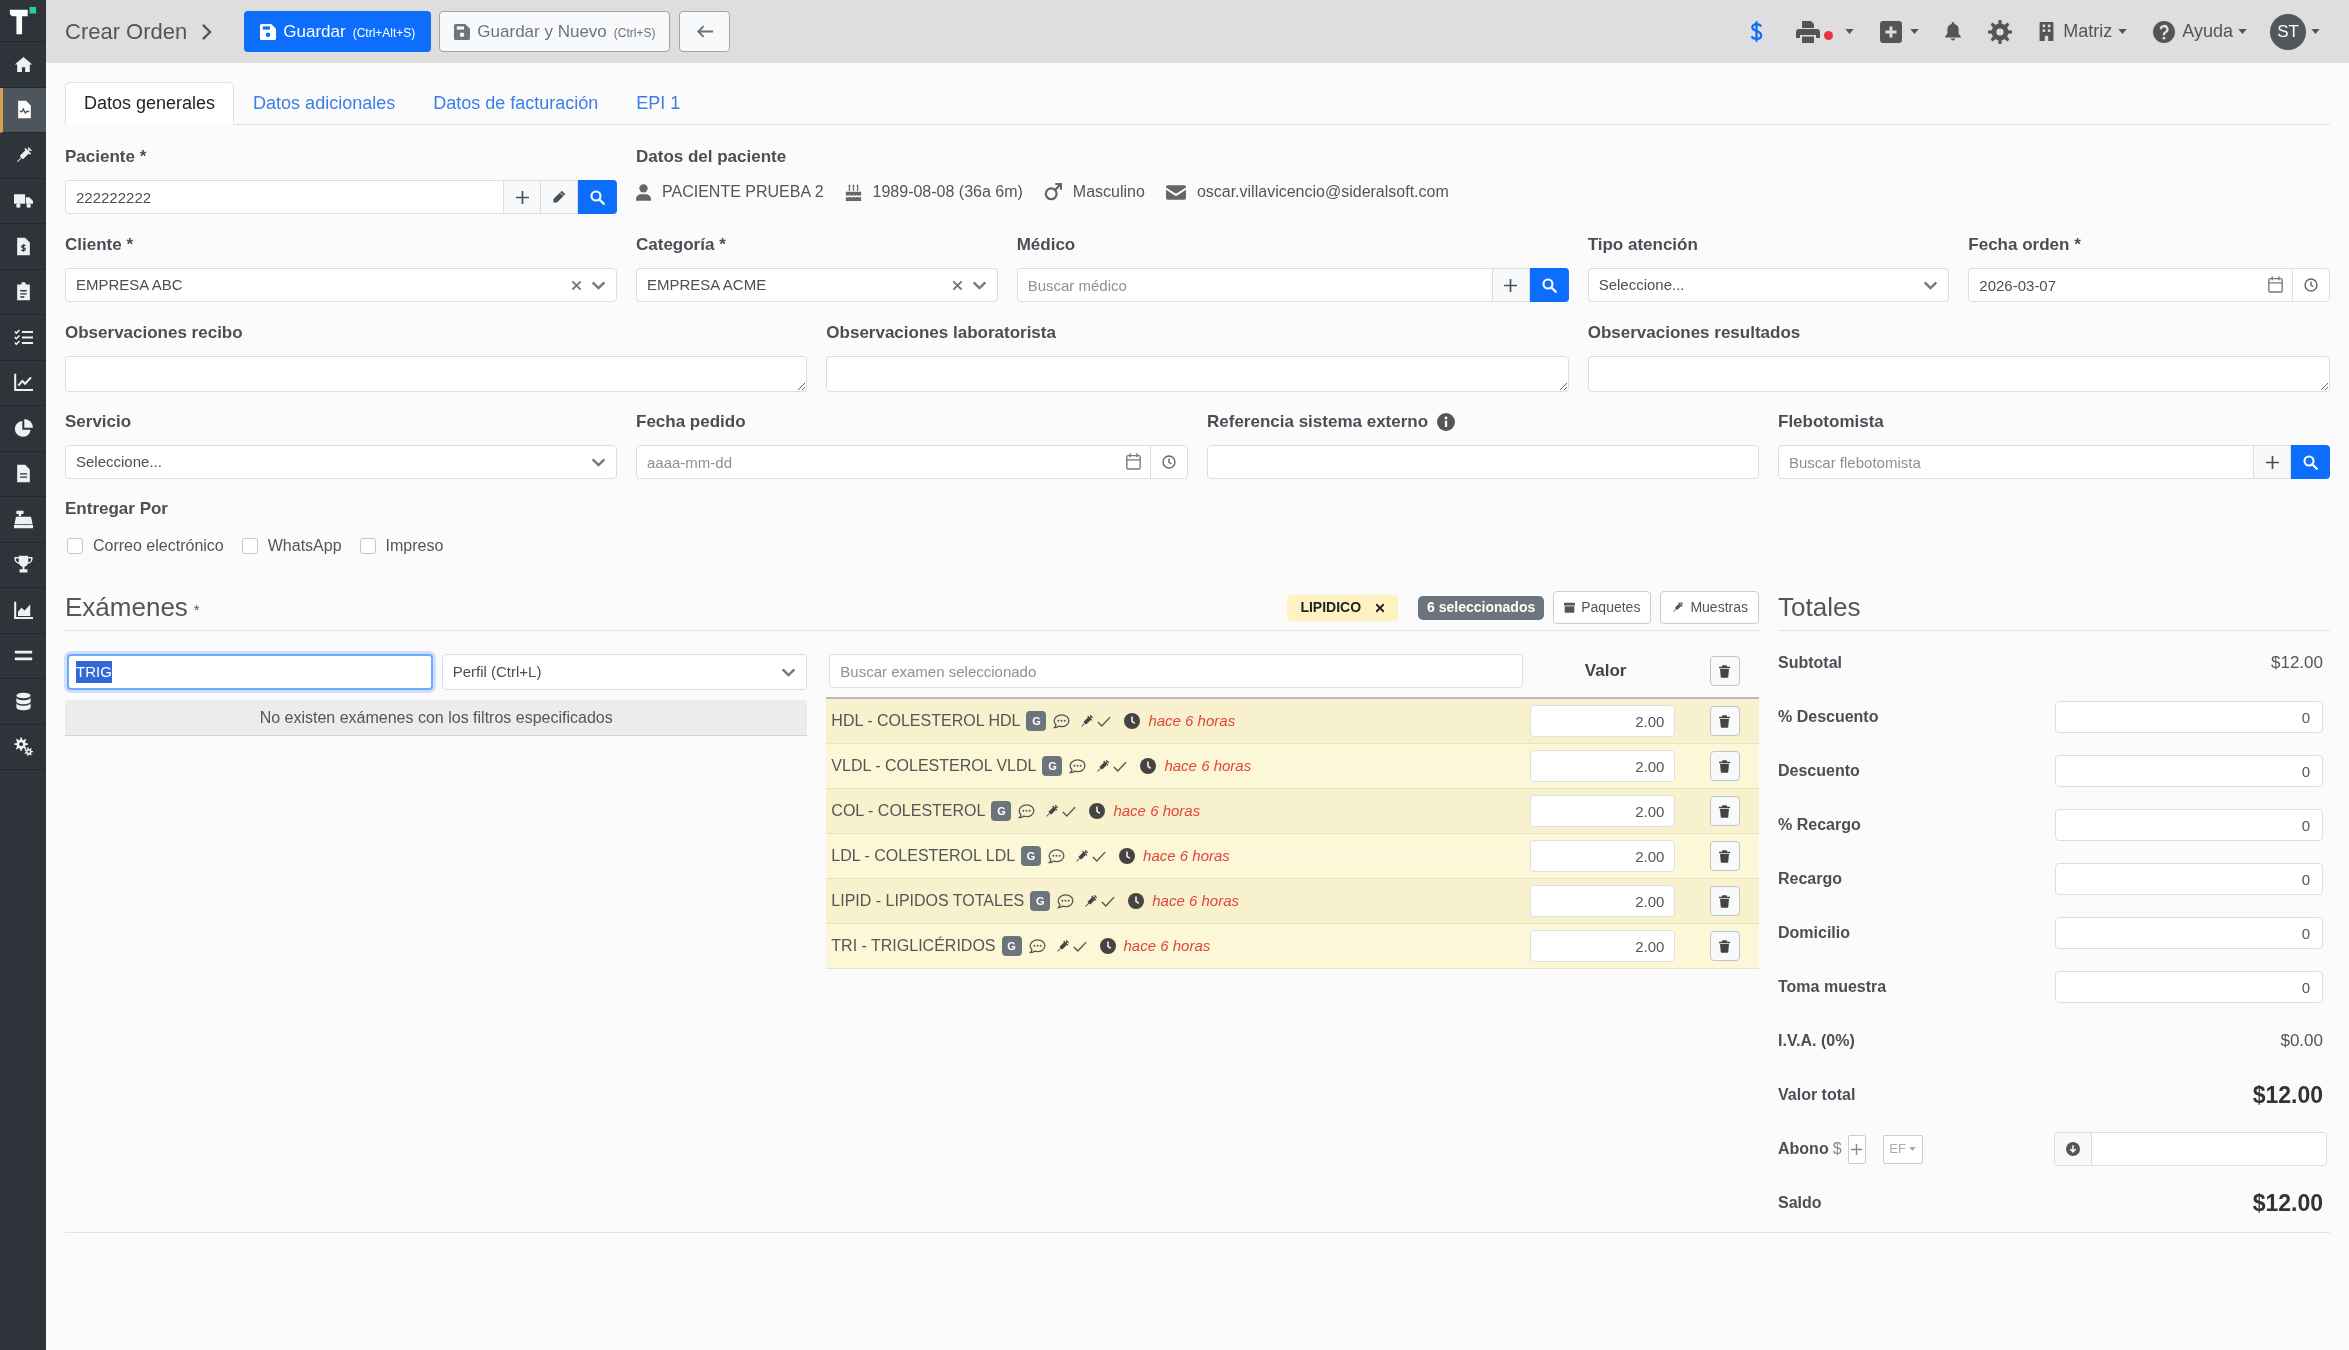 This screenshot has width=2349, height=1350. Describe the element at coordinates (559, 197) in the screenshot. I see `edit-button` at that location.